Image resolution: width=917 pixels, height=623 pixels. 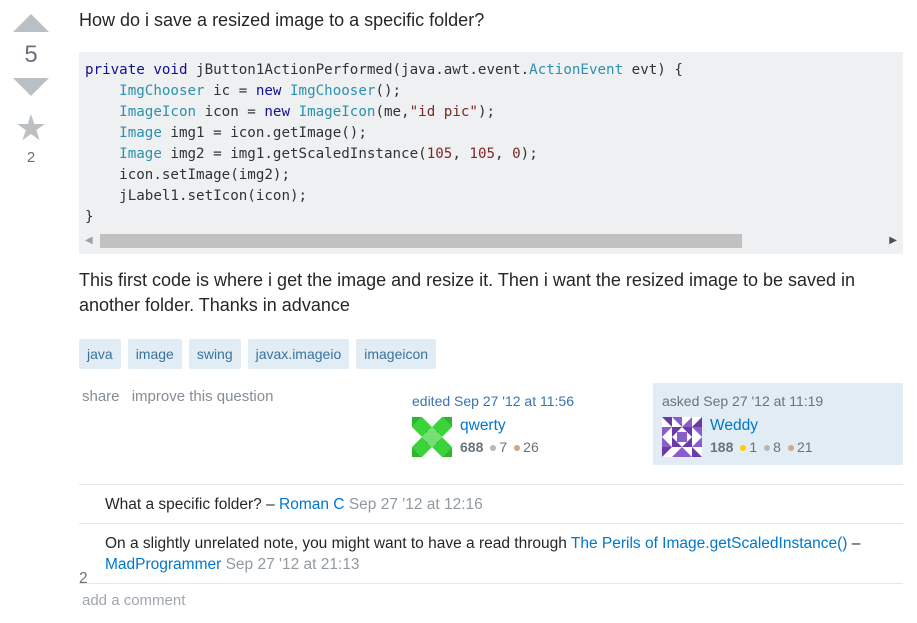 I want to click on asker-user-row: Weddy 188 1 8 21, so click(x=782, y=437).